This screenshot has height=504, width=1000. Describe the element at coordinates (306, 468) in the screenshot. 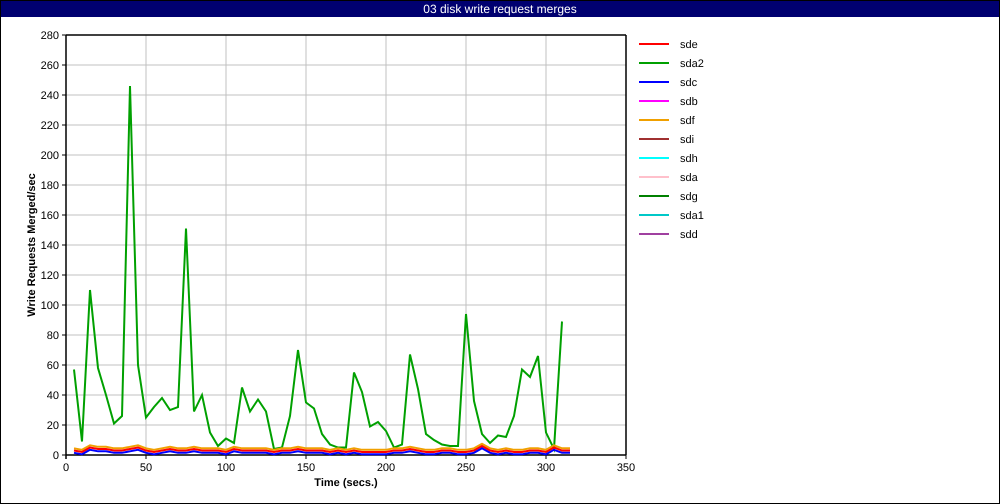

I see `axis-tick-label: 150` at that location.